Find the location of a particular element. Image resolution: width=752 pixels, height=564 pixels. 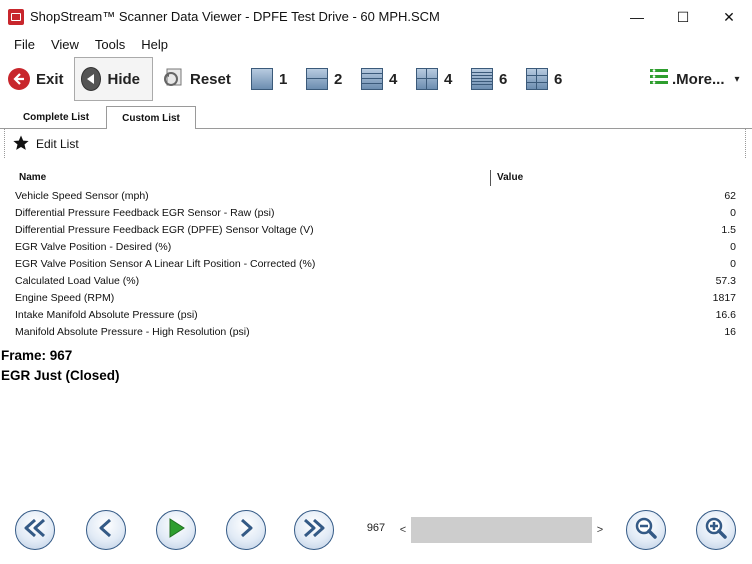

zoom-out-icon is located at coordinates (646, 530).